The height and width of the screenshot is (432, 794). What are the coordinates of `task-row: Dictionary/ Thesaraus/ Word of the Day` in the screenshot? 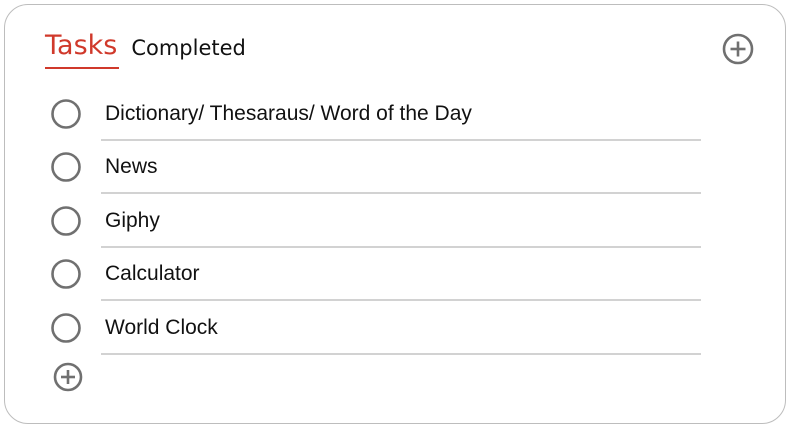 It's located at (375, 114).